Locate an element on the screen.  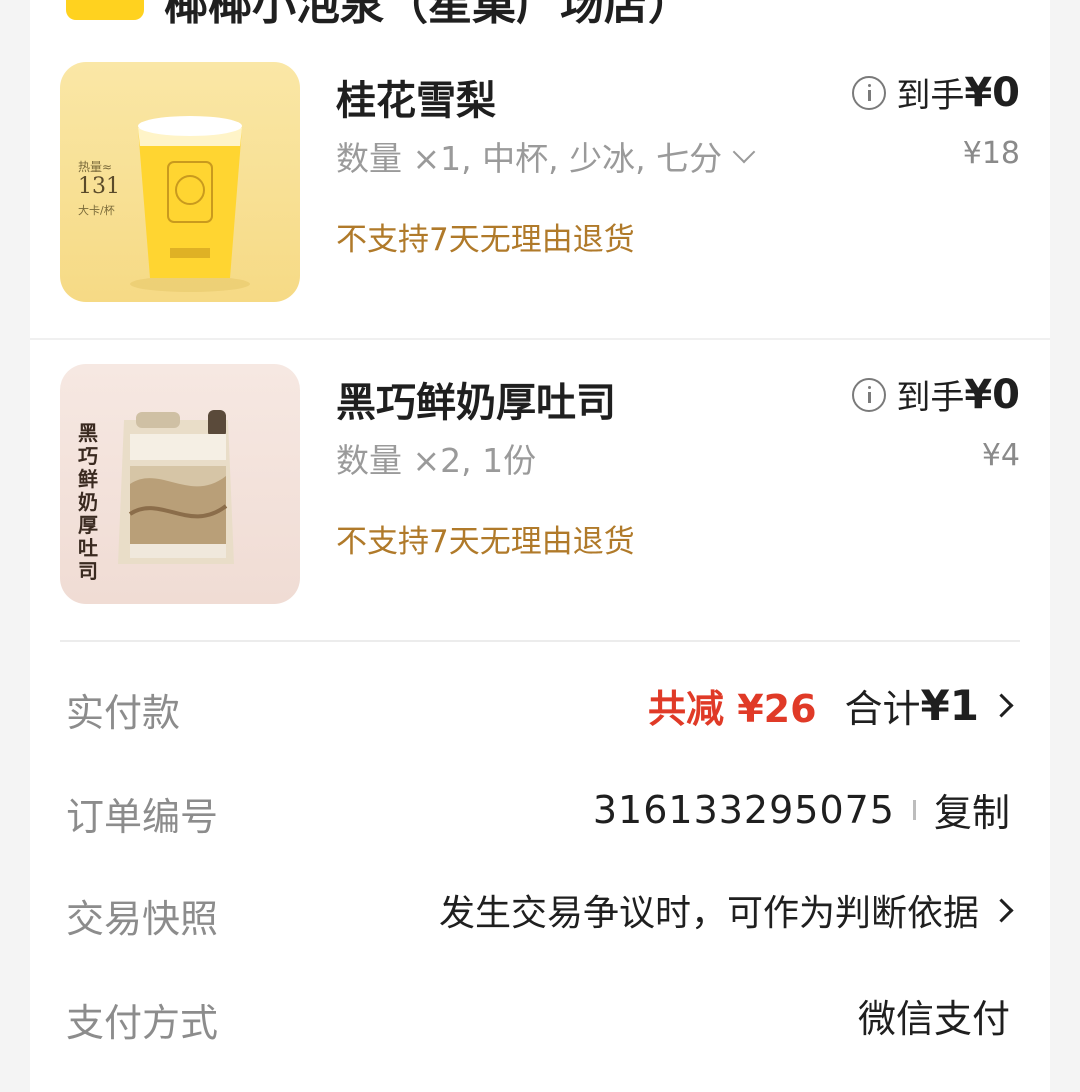
trade-snapshot-text: 发生交易争议时，可作为判断依据 is located at coordinates (708, 913).